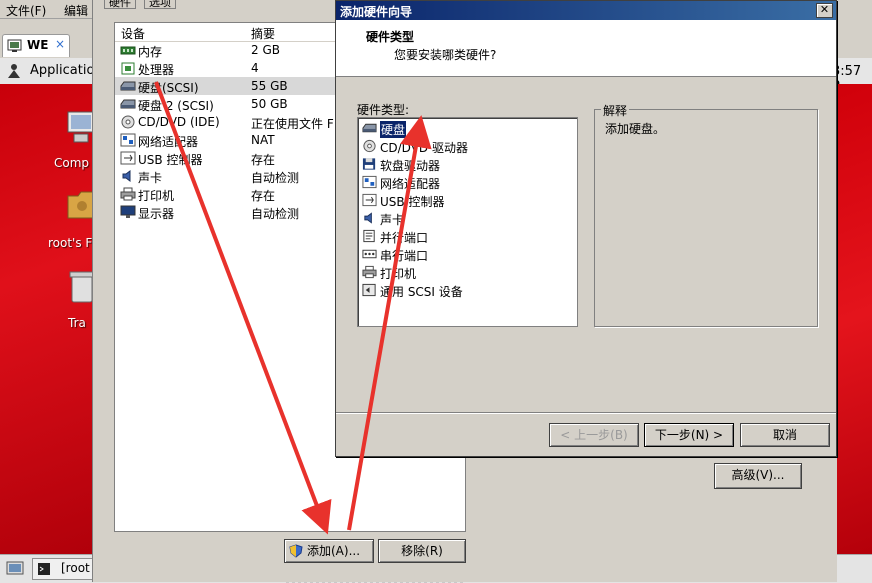 This screenshot has width=872, height=583. Describe the element at coordinates (120, 4) in the screenshot. I see `tab-hardware: 硬件` at that location.